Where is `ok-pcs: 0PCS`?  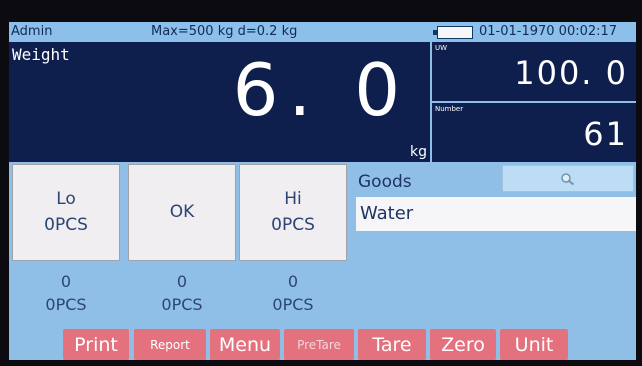 ok-pcs: 0PCS is located at coordinates (182, 305).